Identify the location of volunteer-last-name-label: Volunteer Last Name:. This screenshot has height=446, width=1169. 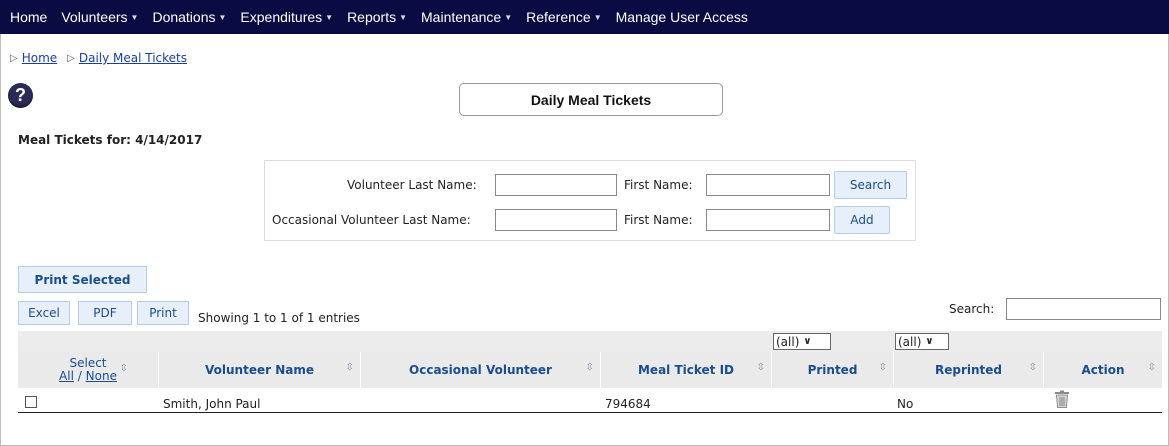
(412, 185).